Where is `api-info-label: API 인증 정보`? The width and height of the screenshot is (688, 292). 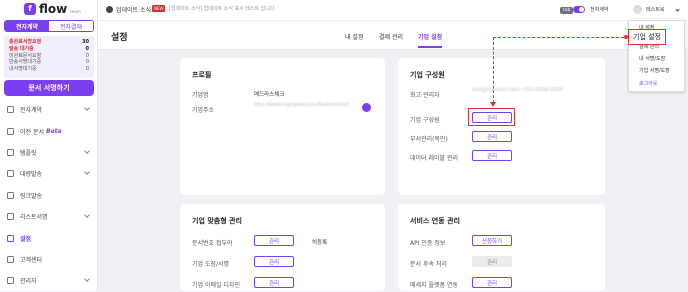 api-info-label: API 인증 정보 is located at coordinates (428, 243).